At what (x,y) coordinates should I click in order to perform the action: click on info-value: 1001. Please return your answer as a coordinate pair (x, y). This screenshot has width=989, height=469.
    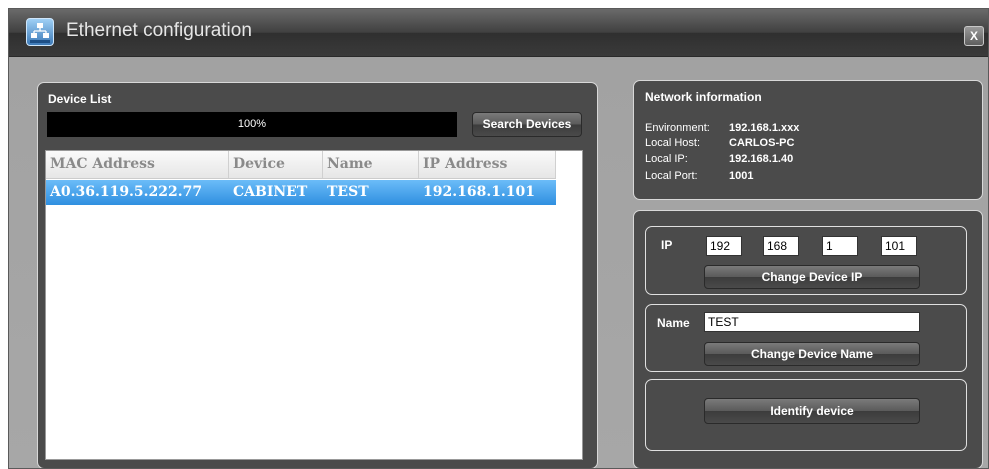
    Looking at the image, I should click on (741, 176).